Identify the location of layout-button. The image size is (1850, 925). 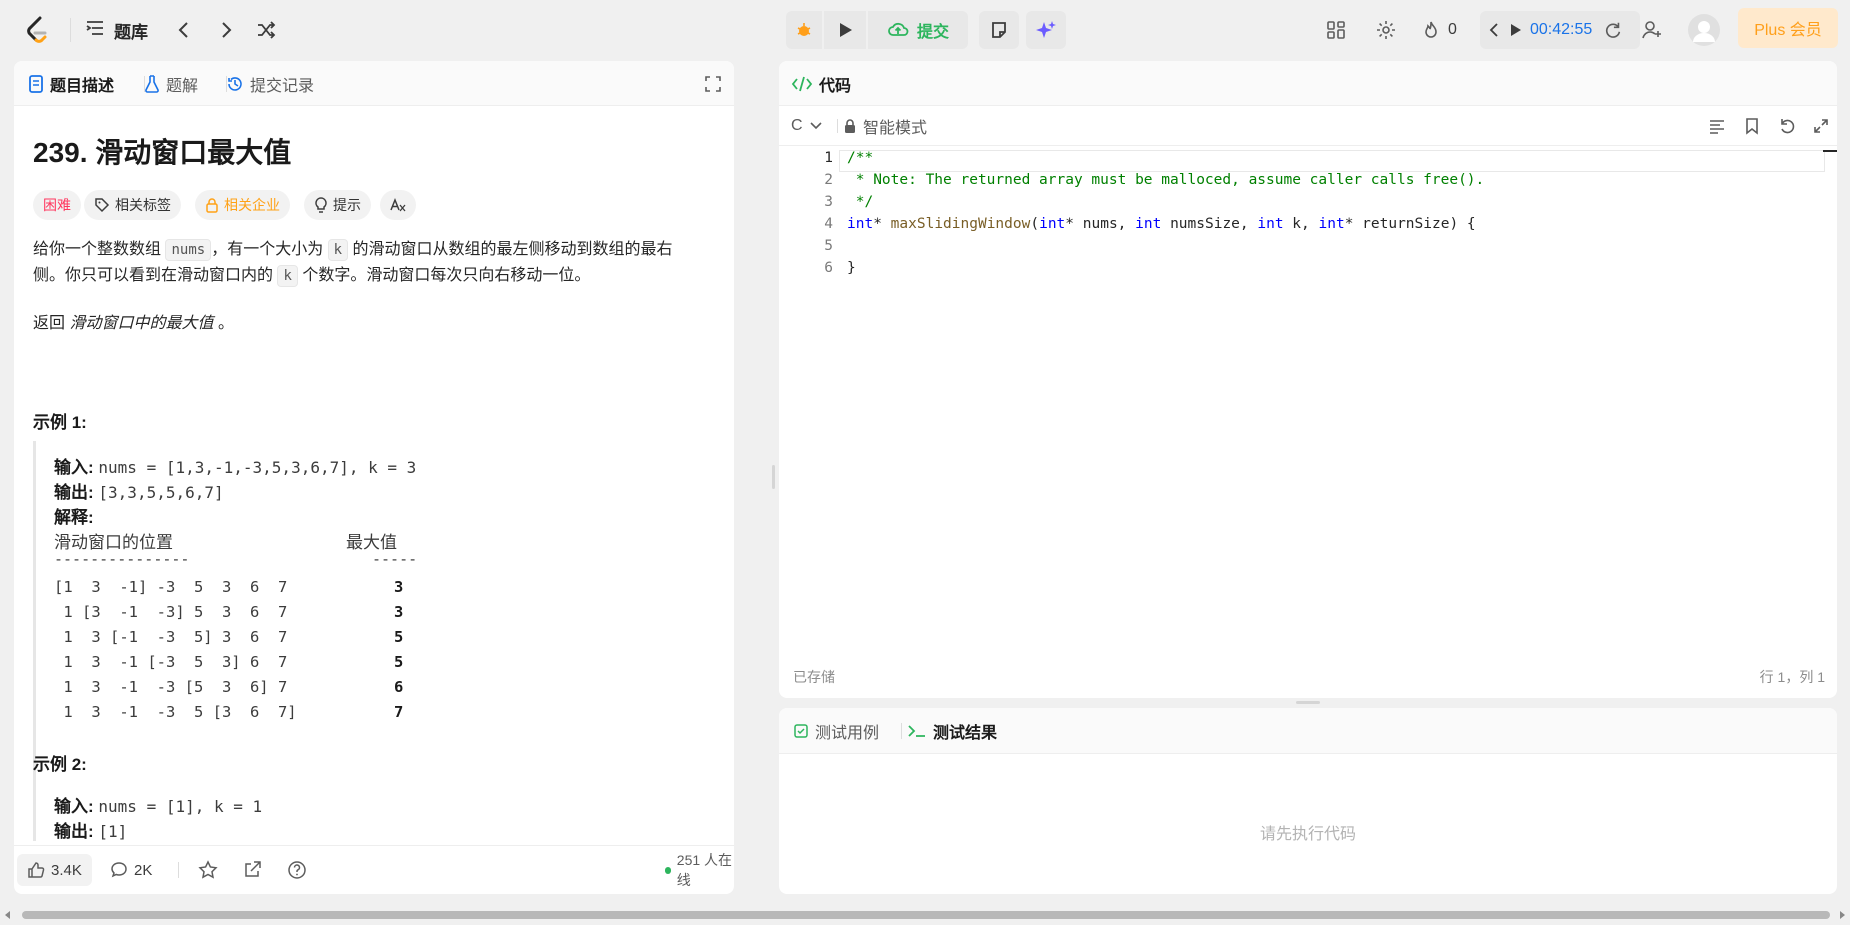
(1336, 30).